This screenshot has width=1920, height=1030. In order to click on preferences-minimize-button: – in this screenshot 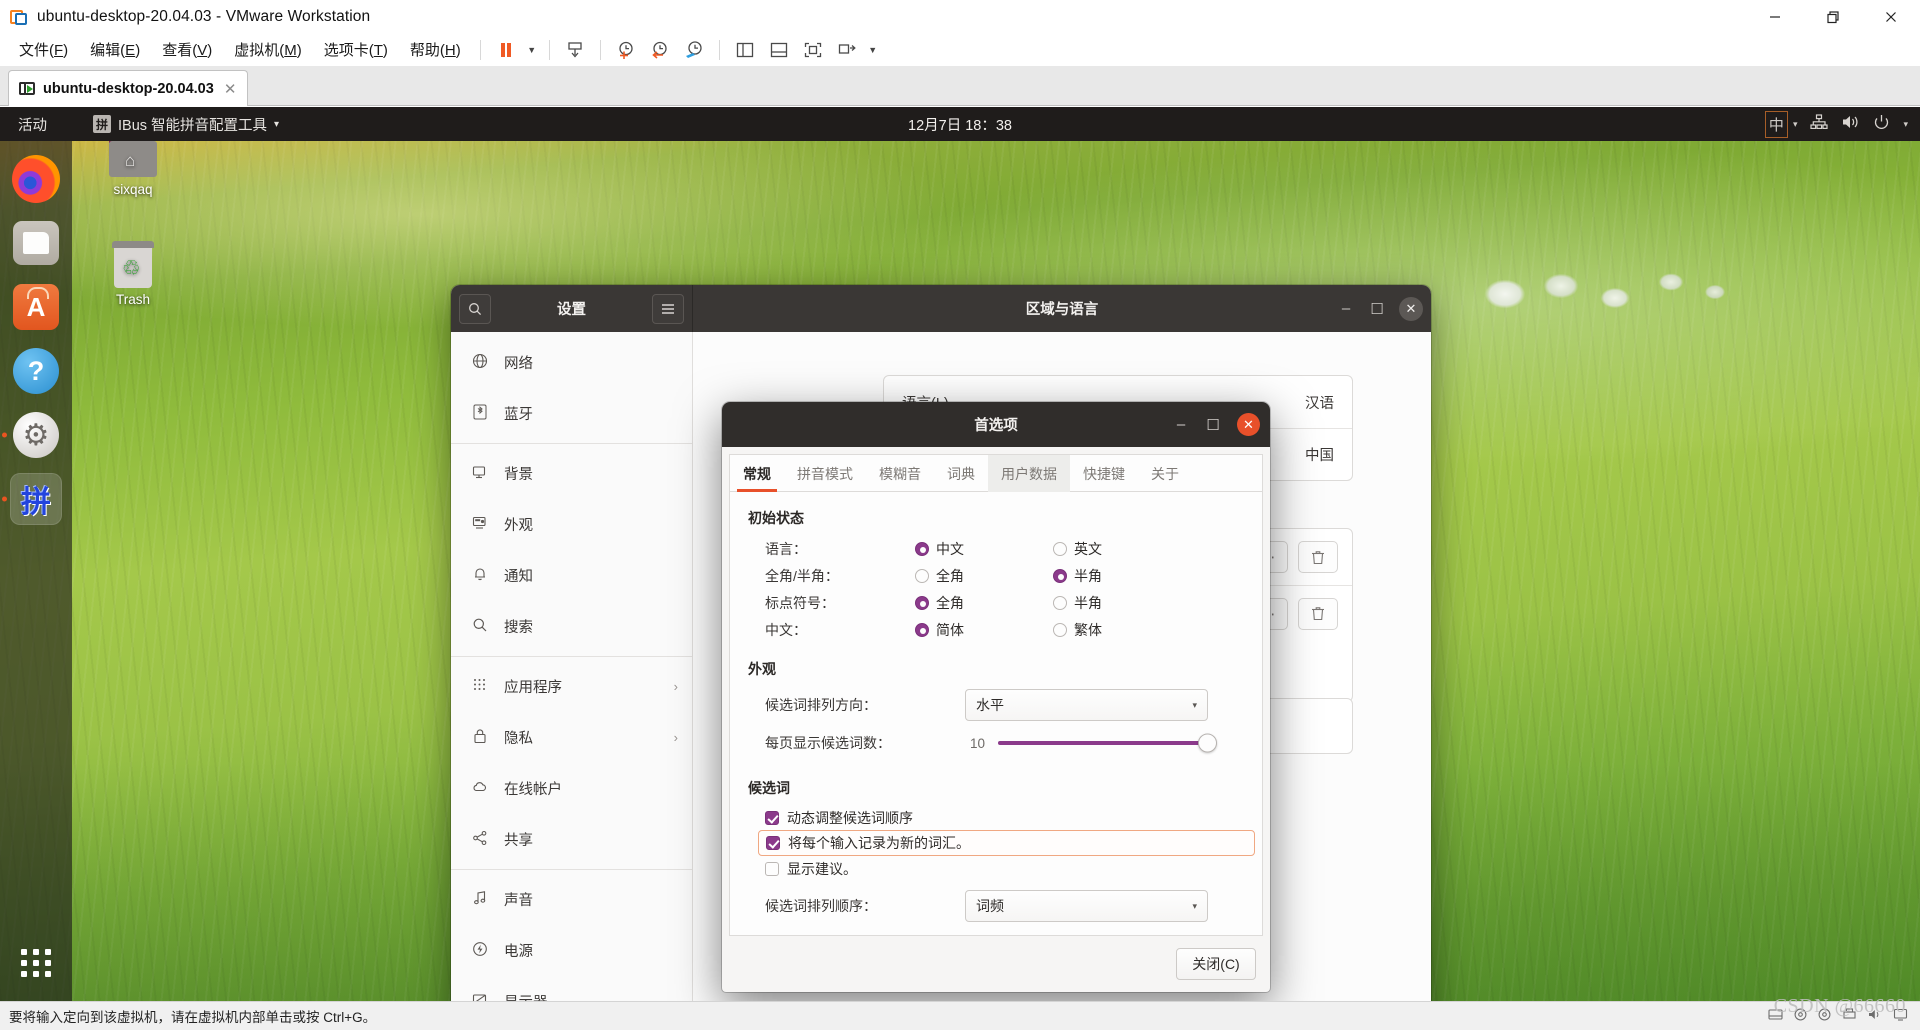, I will do `click(1181, 424)`.